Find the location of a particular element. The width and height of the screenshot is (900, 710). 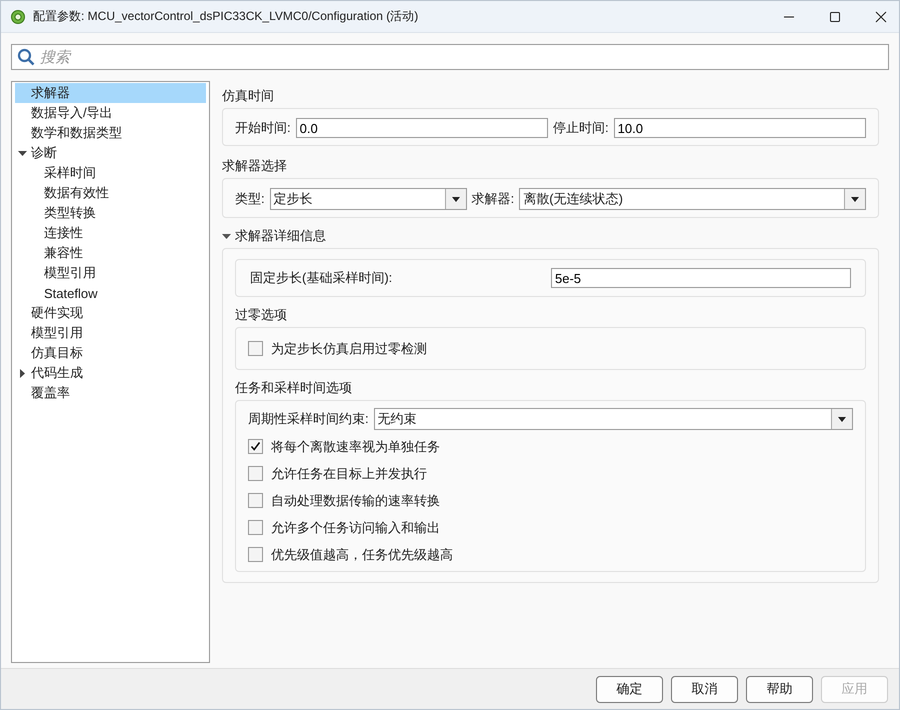

checkbox-label: 优先级值越高，任务优先级越高 is located at coordinates (362, 555).